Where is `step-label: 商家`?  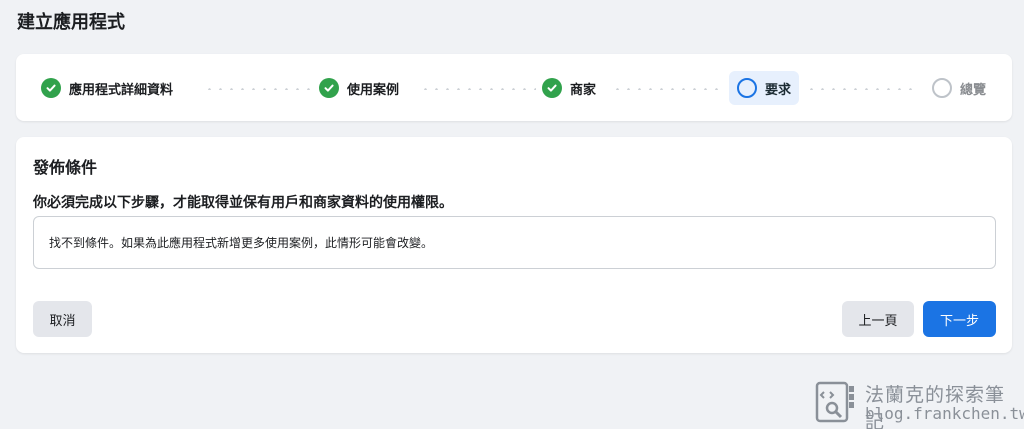 step-label: 商家 is located at coordinates (583, 90).